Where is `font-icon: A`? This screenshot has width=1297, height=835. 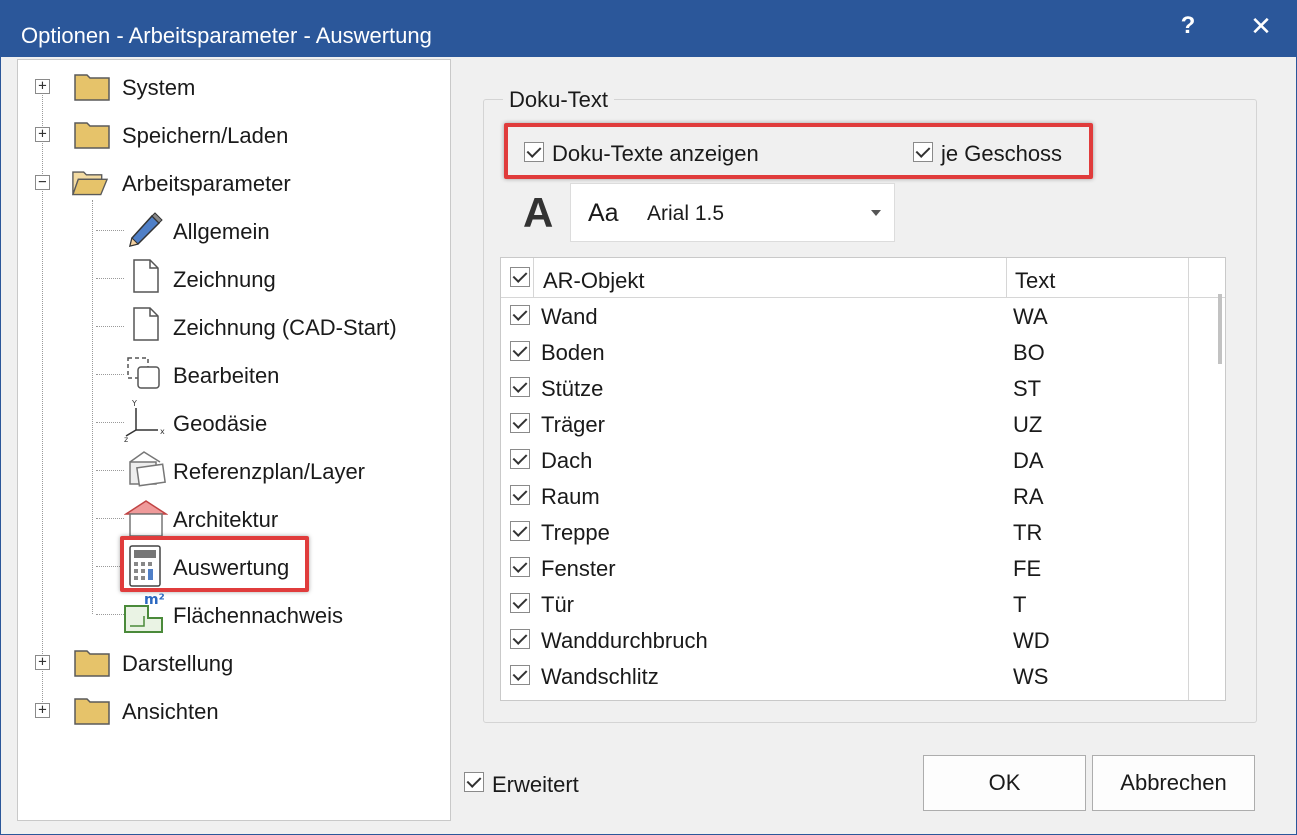
font-icon: A is located at coordinates (538, 212).